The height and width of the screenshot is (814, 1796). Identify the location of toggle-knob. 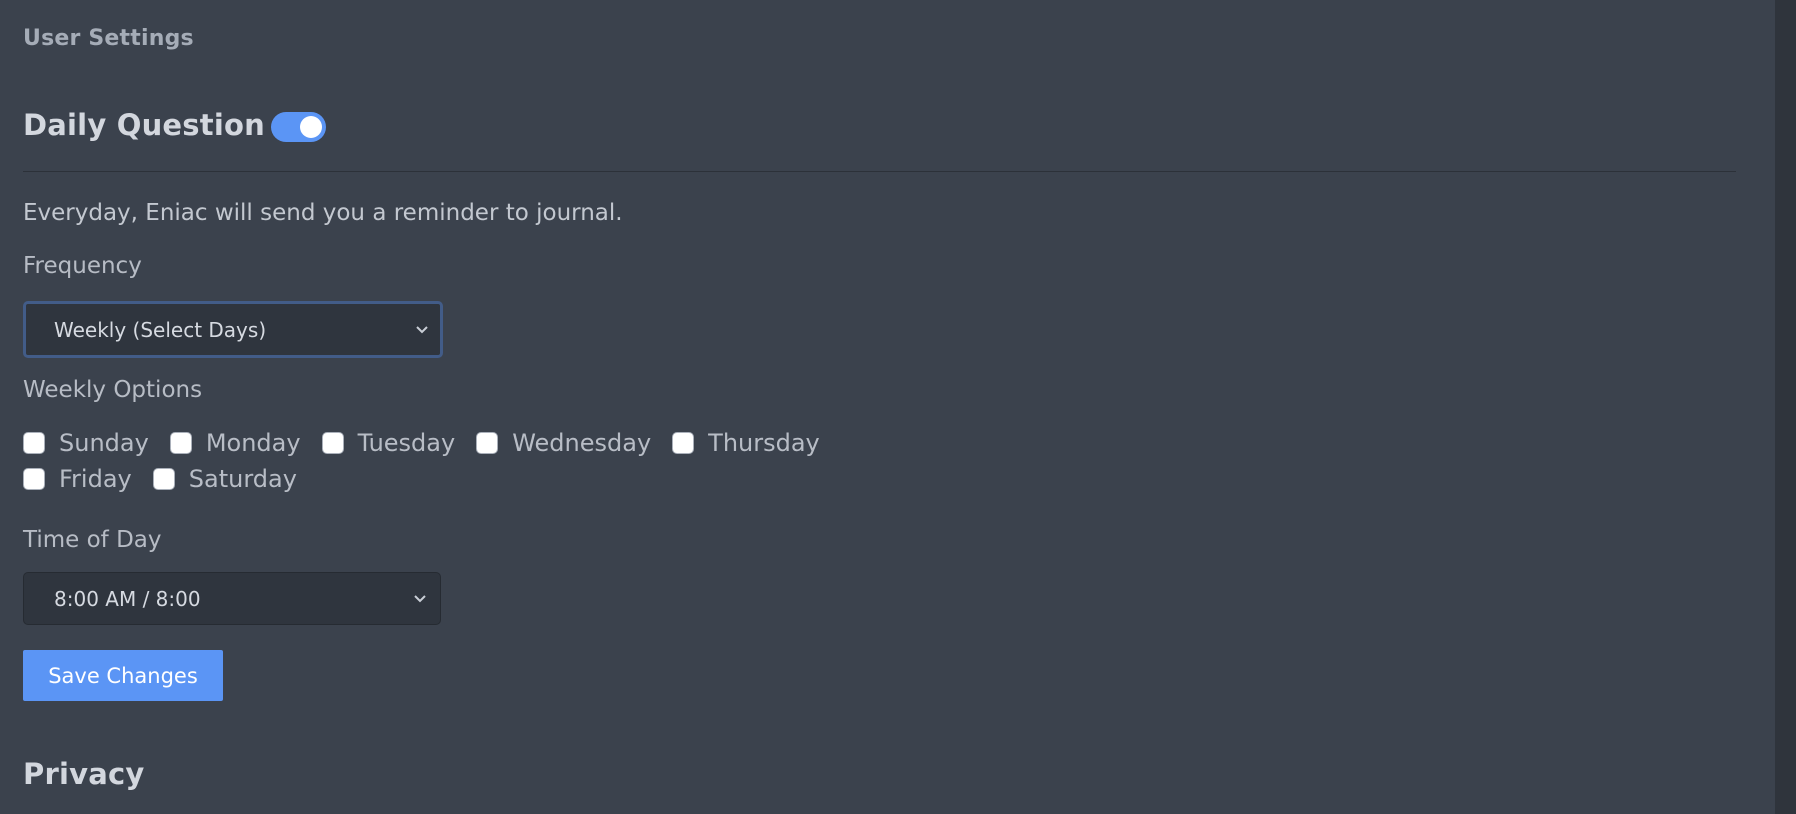
(310, 127).